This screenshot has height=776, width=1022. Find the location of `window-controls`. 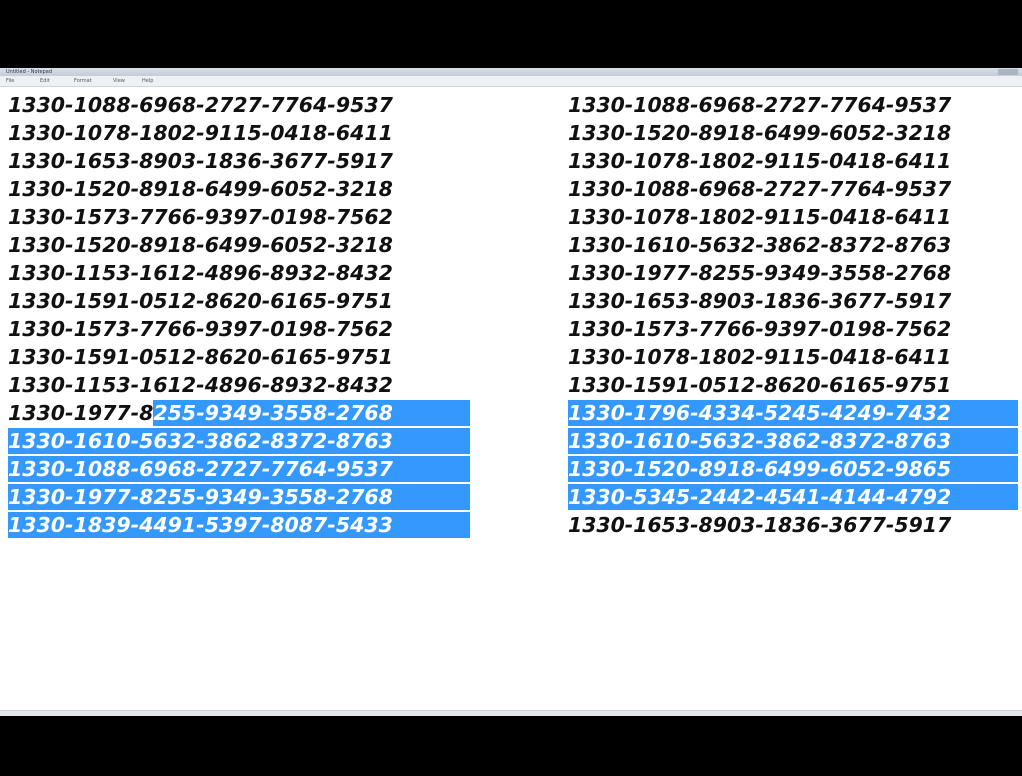

window-controls is located at coordinates (1008, 72).